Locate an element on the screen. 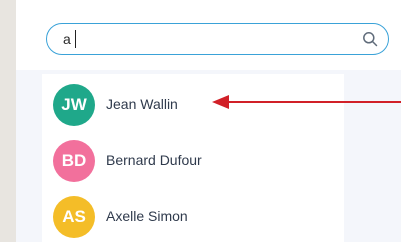 This screenshot has width=401, height=242. search-input-value: a is located at coordinates (67, 39).